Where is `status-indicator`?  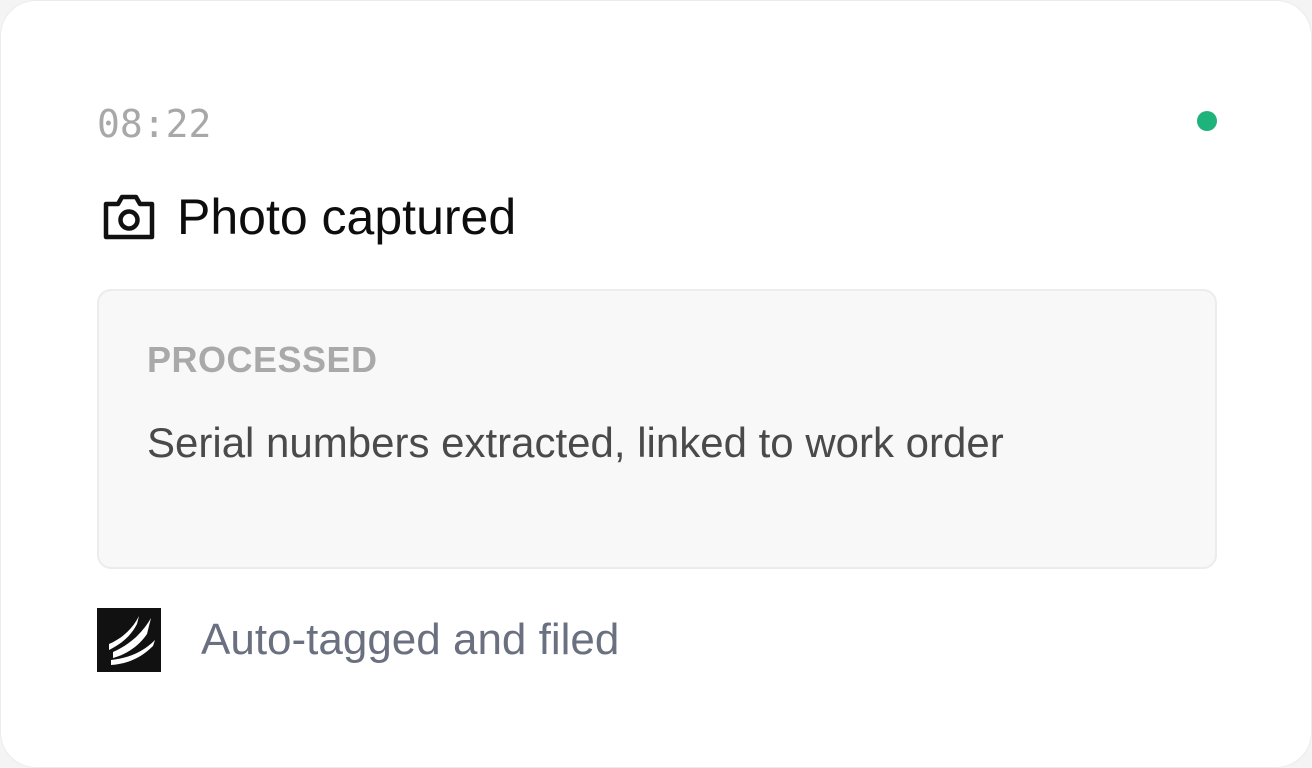
status-indicator is located at coordinates (1207, 121).